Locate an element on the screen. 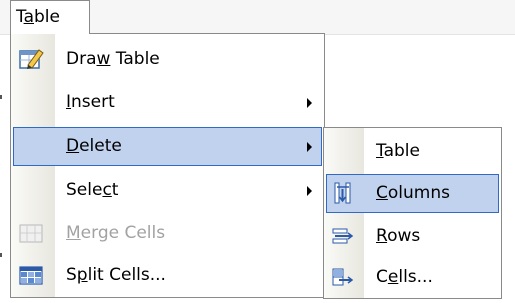  title-accelerator: a is located at coordinates (28, 17).